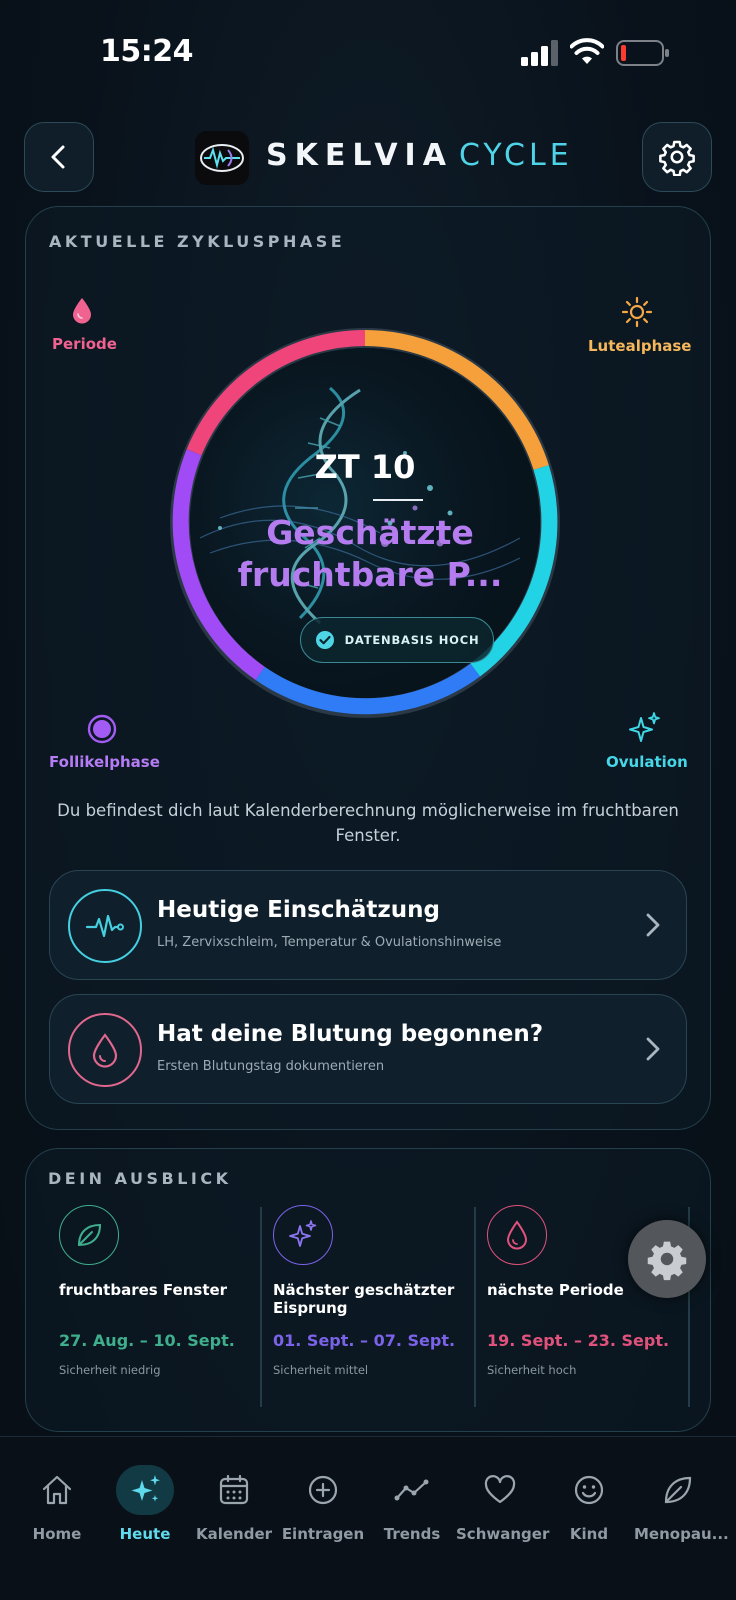  I want to click on outlook-item-date: 27. Aug. – 10. Sept., so click(147, 1340).